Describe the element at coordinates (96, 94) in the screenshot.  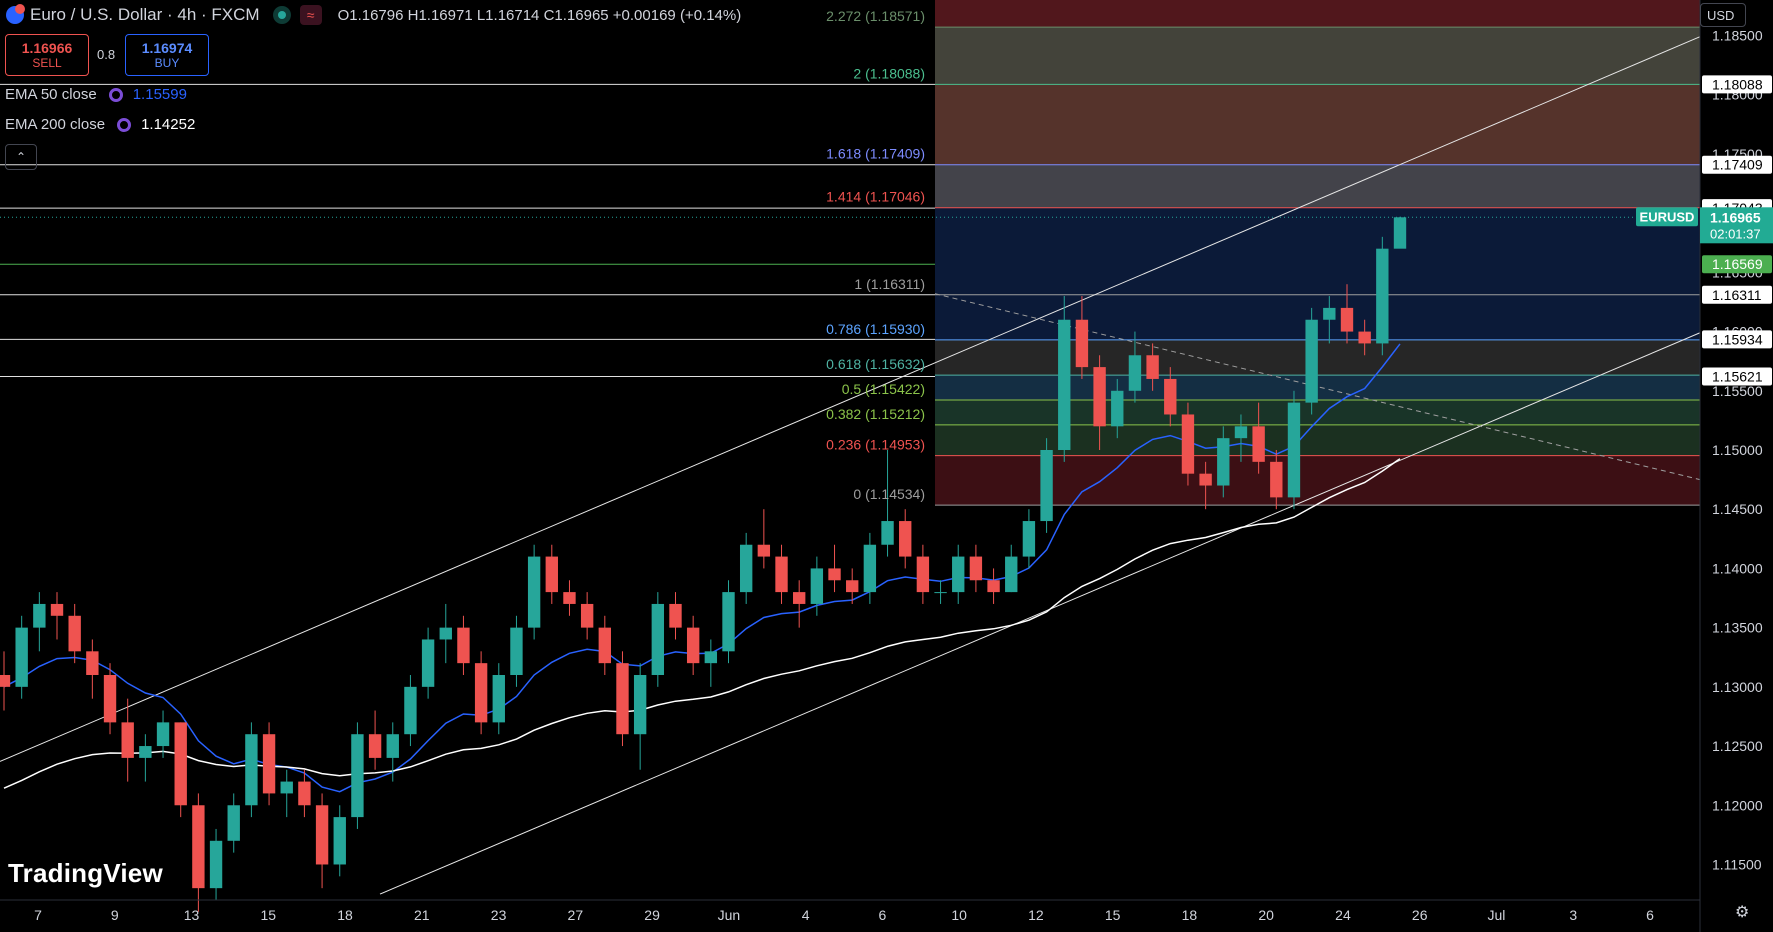
I see `ema50-legend: EMA 50 close 1.15599` at that location.